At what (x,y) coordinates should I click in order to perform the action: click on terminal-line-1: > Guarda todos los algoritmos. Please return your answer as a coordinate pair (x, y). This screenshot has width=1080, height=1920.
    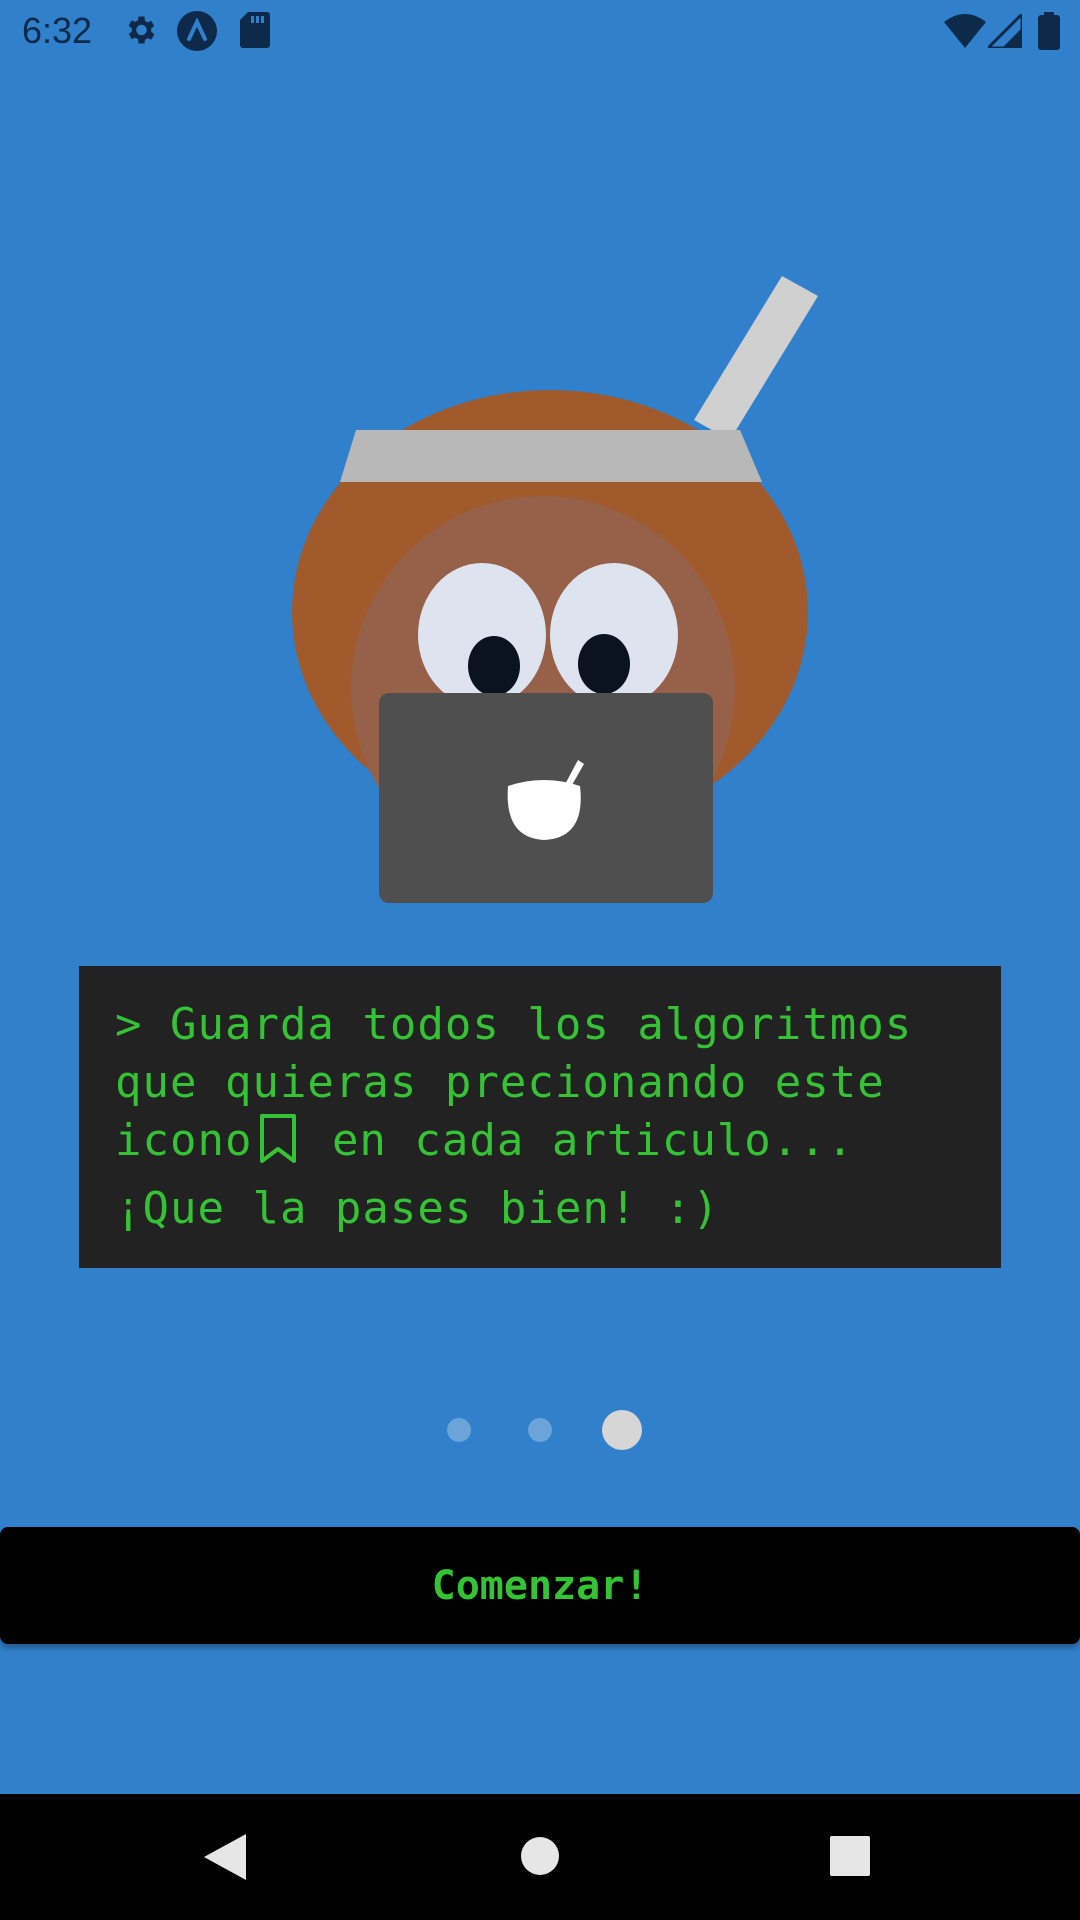
    Looking at the image, I should click on (514, 1024).